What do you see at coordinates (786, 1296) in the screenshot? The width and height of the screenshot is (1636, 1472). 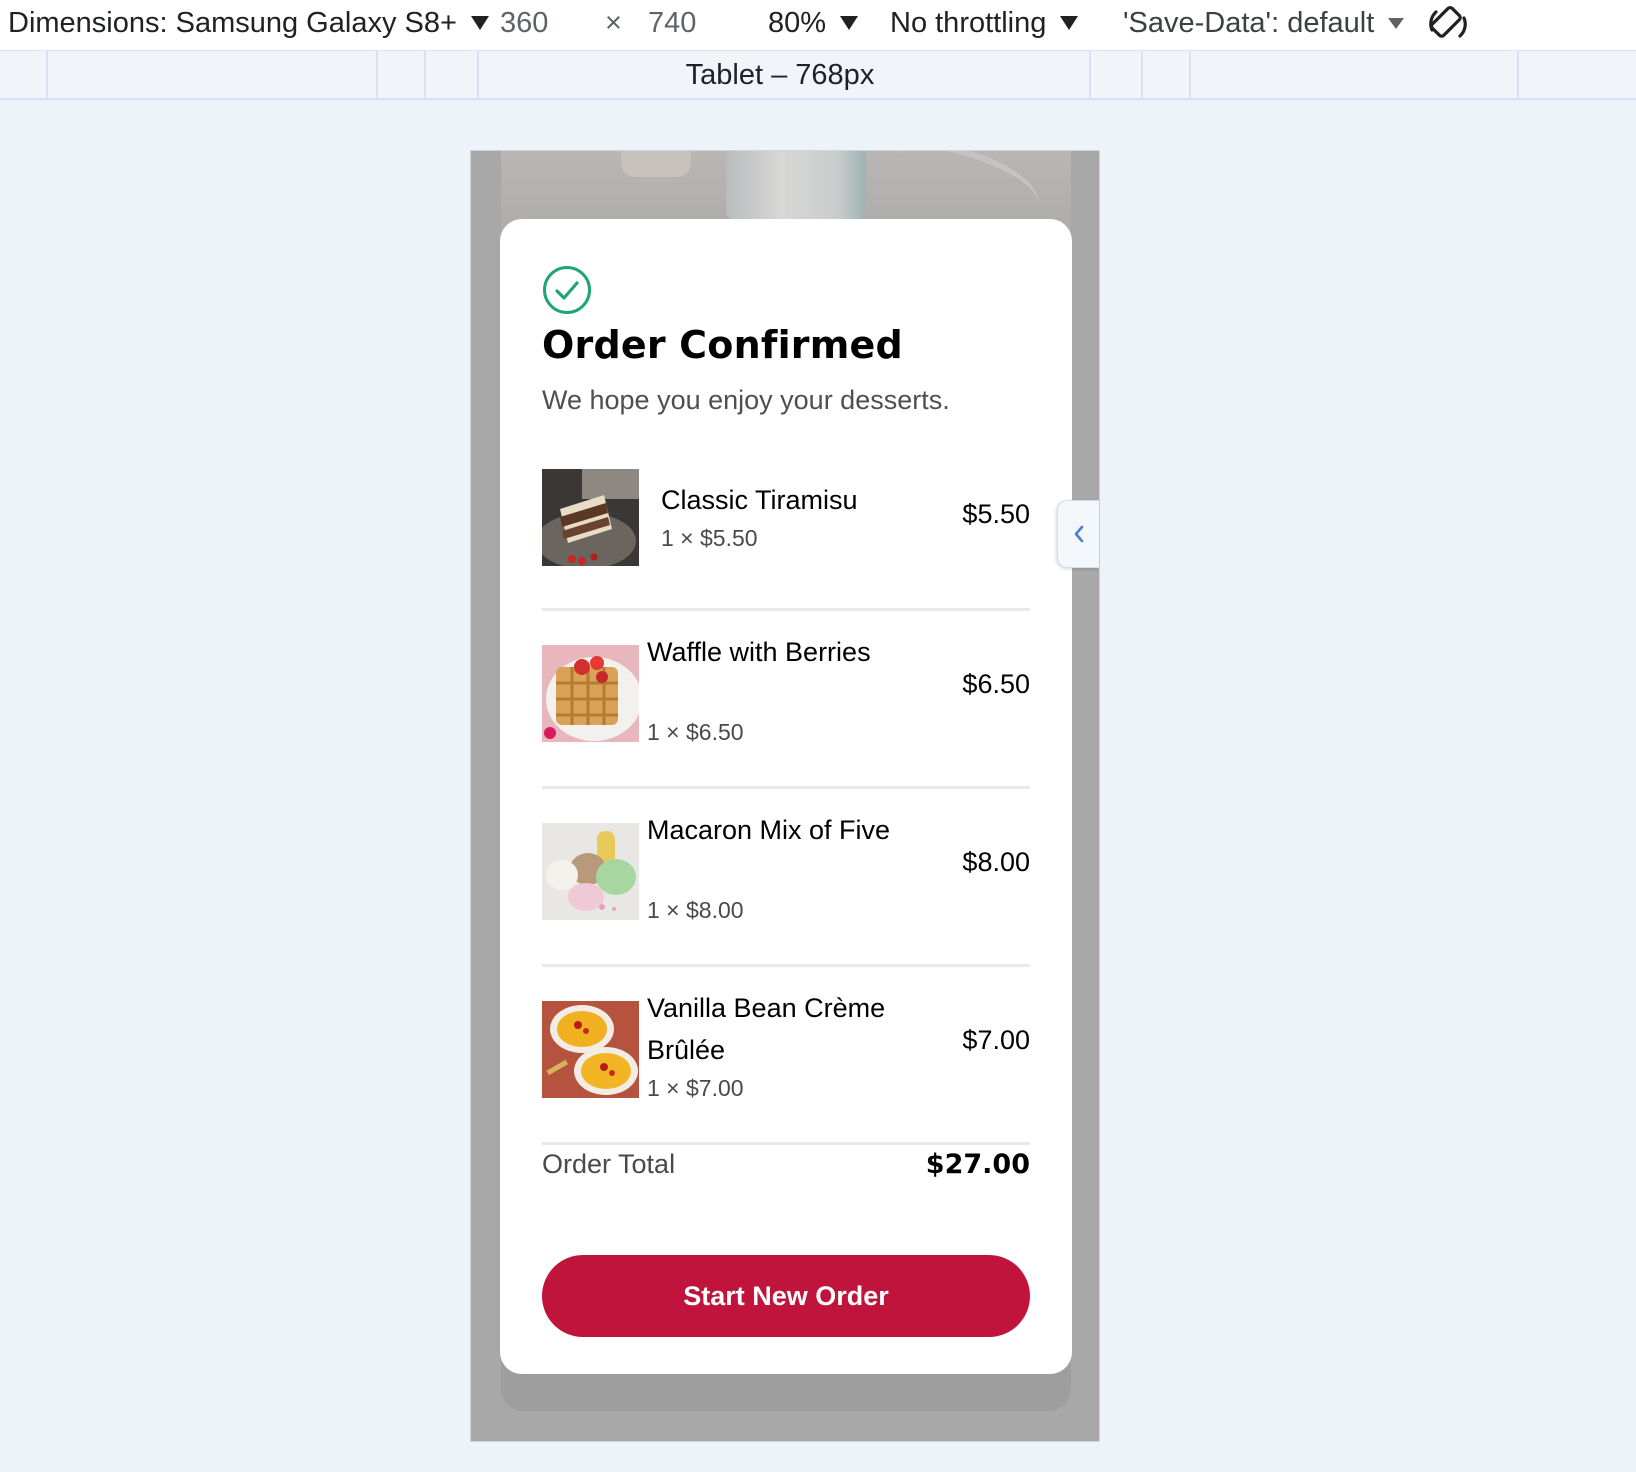 I see `start-new-order-button: Start New Order` at bounding box center [786, 1296].